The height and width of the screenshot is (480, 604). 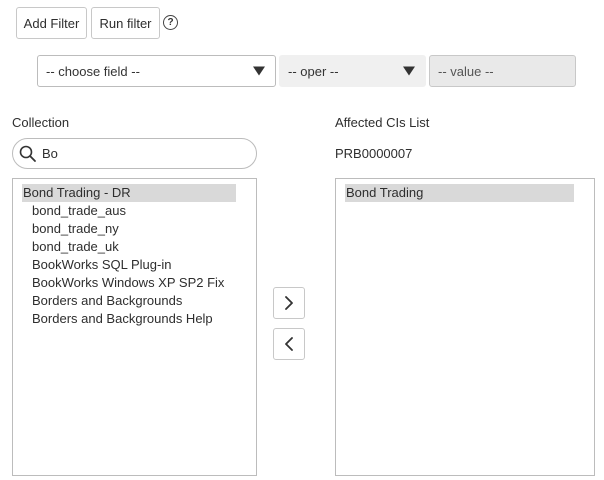 I want to click on collection-item: Bond Trading - DR, so click(x=129, y=193).